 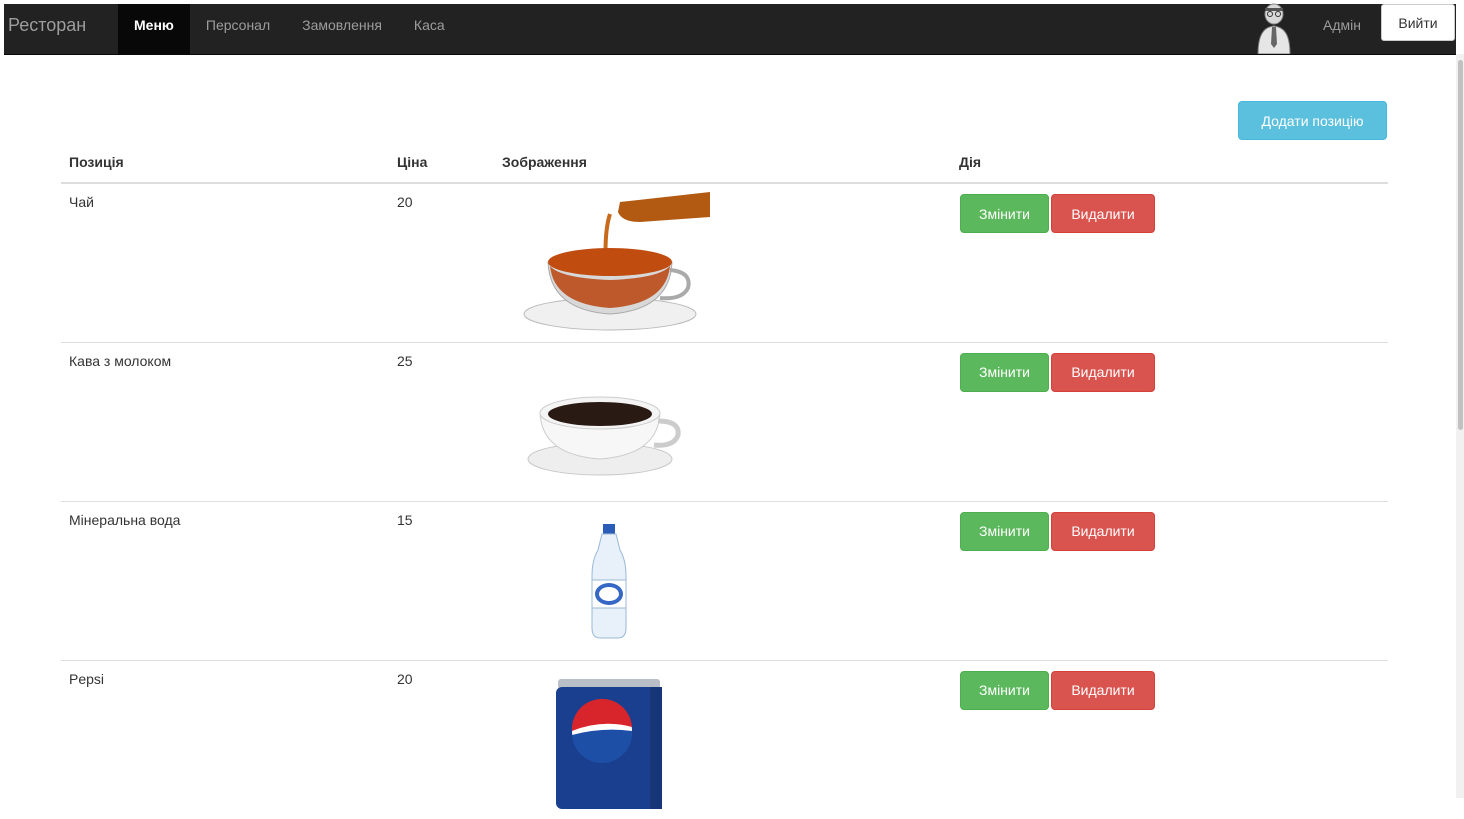 I want to click on add-item-button: Додати позицію, so click(x=1312, y=120).